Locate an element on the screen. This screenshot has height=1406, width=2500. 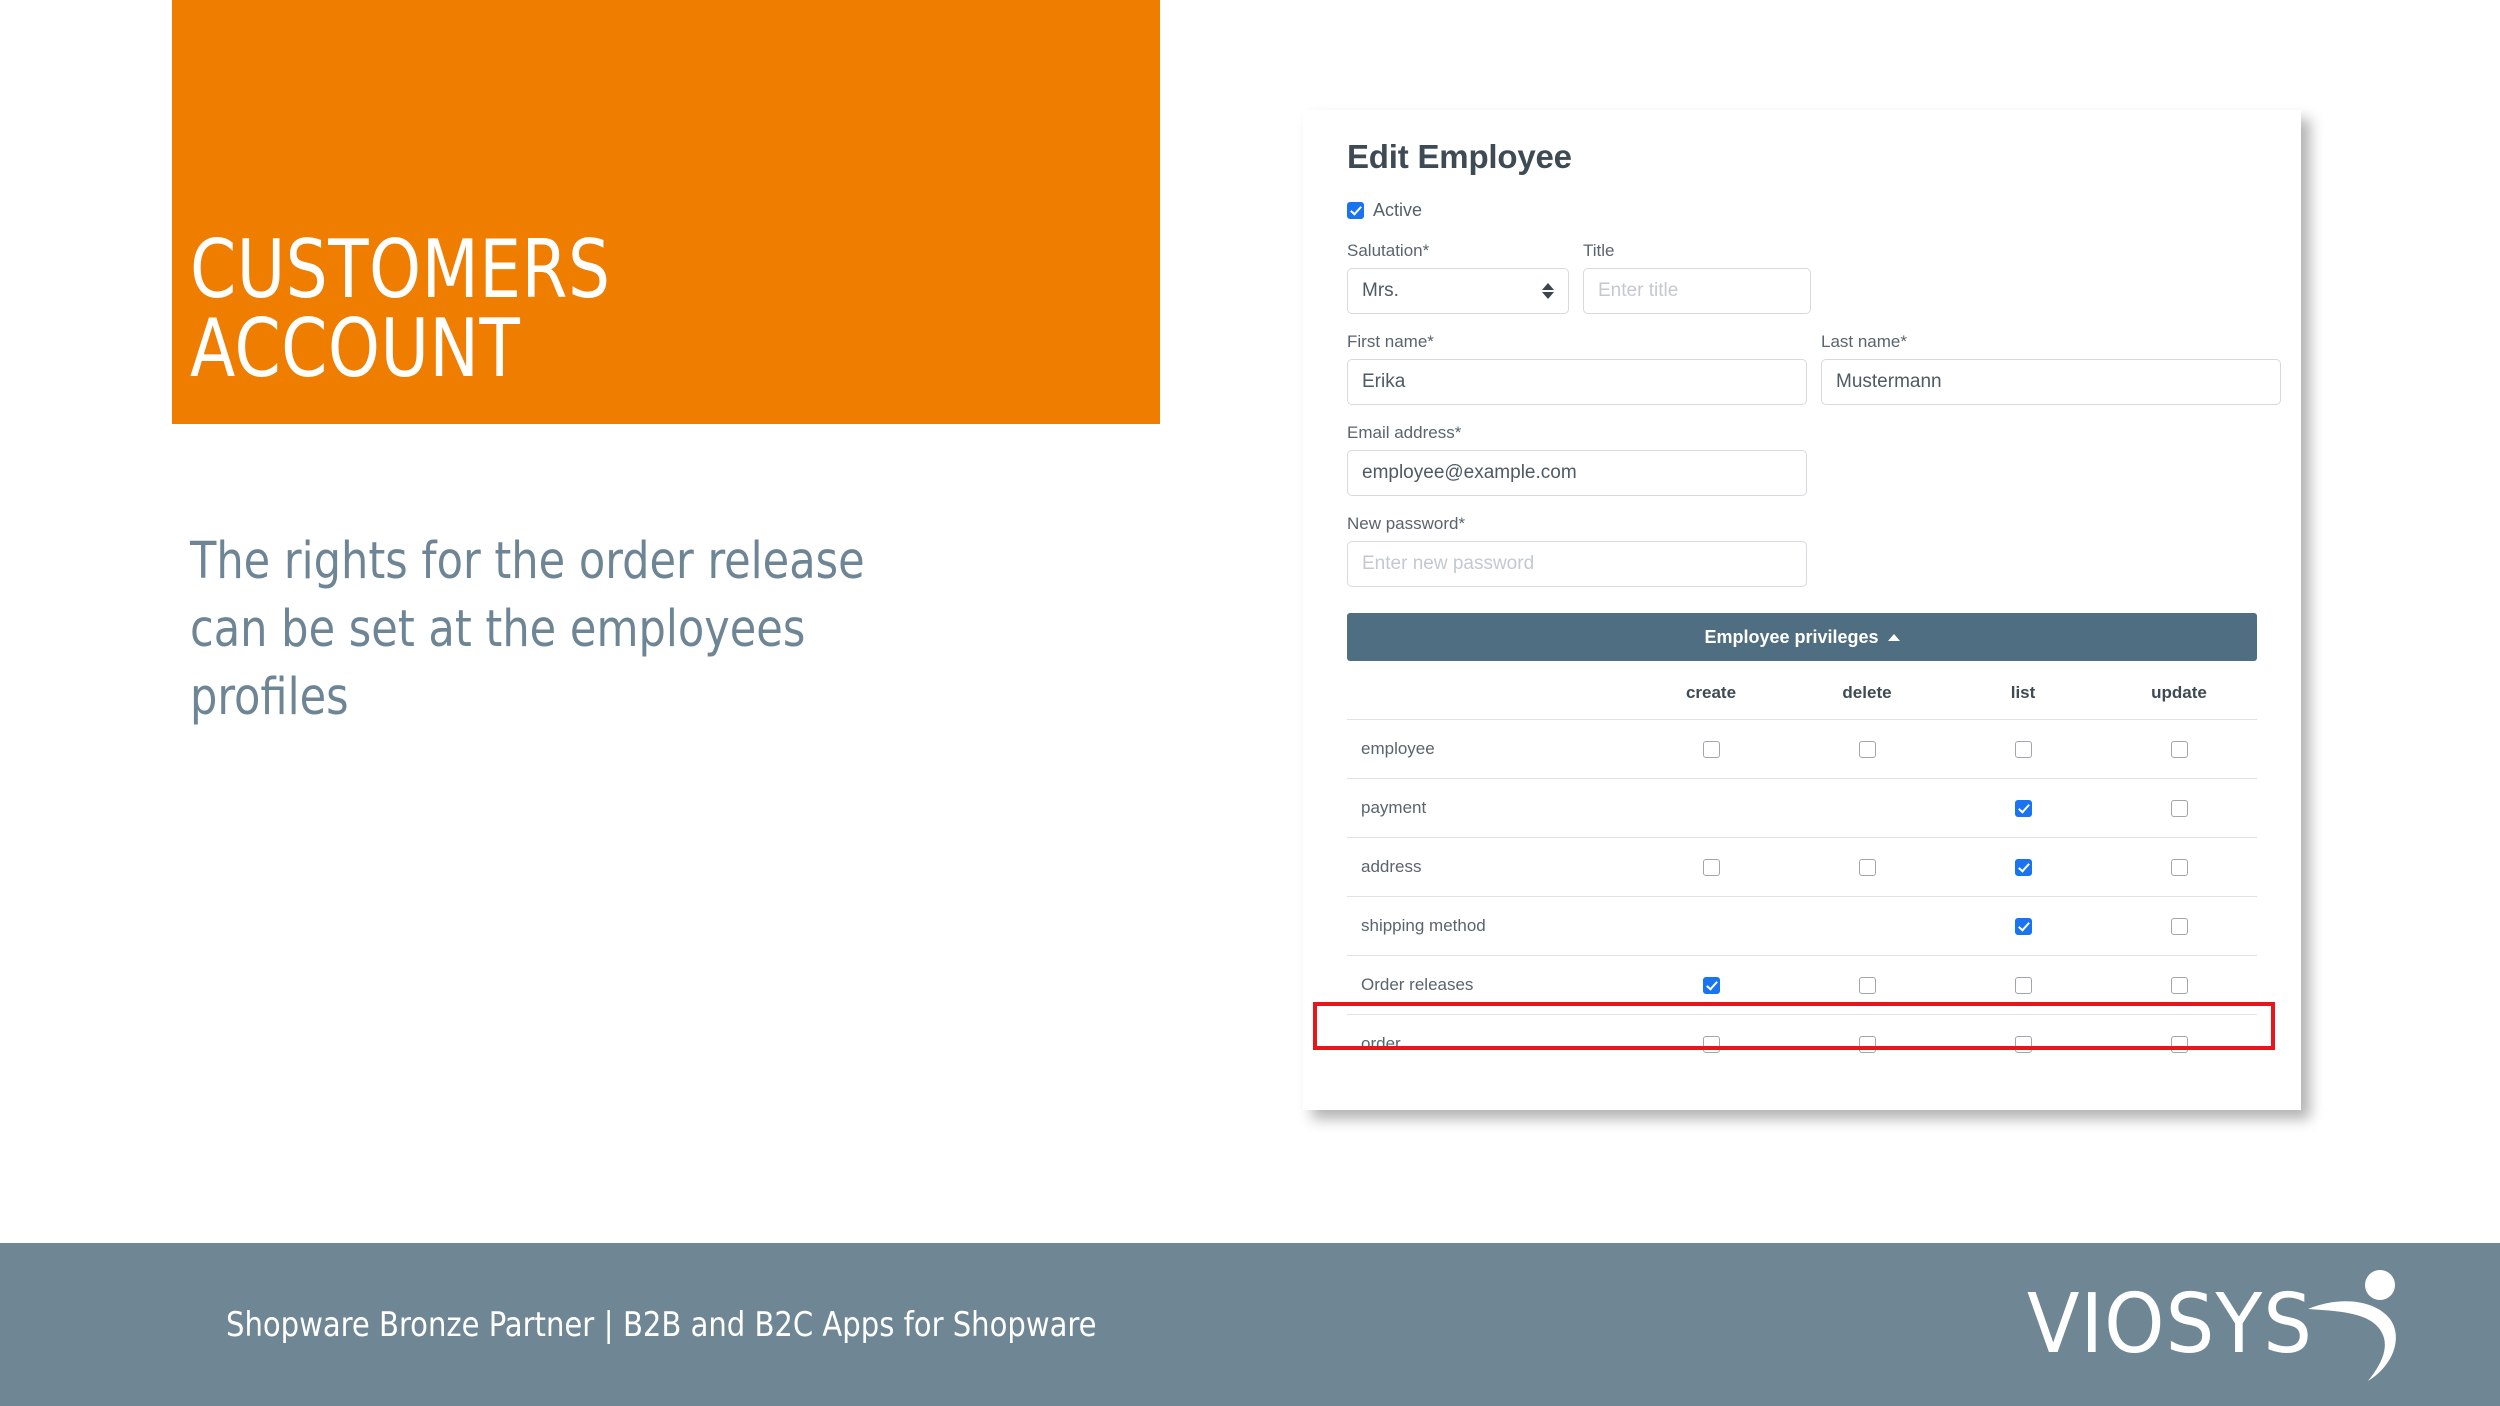
email-input: employee@example.com is located at coordinates (1577, 473).